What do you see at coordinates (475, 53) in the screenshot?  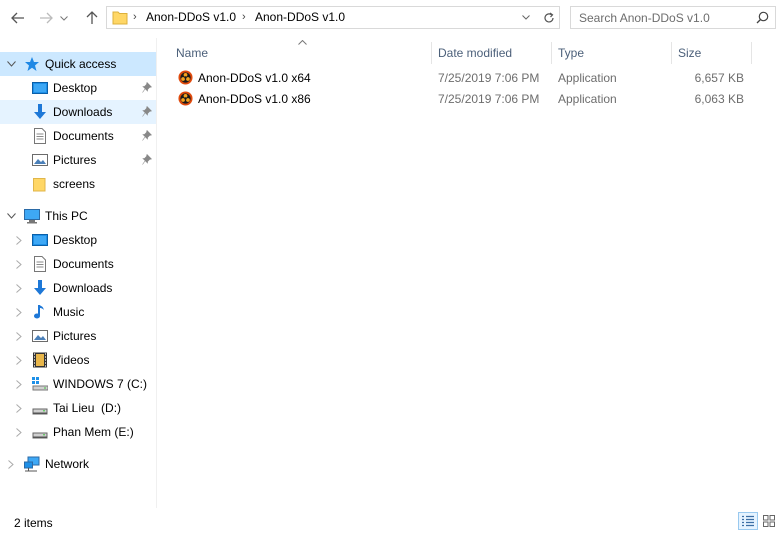 I see `column-header-label: Date modified` at bounding box center [475, 53].